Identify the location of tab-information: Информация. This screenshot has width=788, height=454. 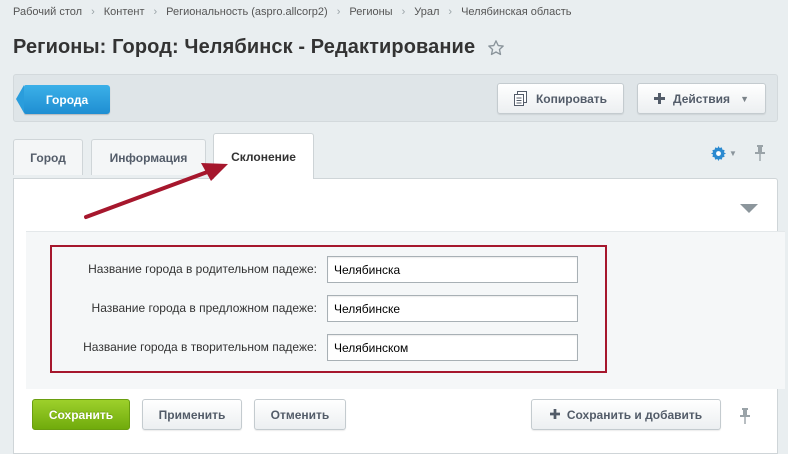
(148, 157).